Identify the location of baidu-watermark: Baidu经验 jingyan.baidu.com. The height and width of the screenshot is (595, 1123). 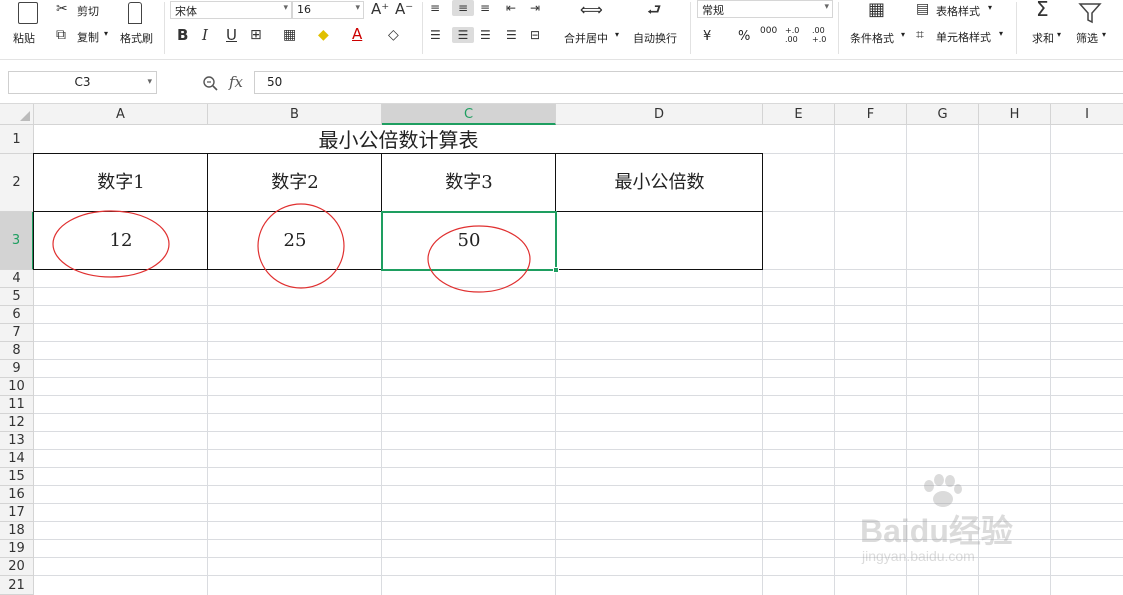
(965, 522).